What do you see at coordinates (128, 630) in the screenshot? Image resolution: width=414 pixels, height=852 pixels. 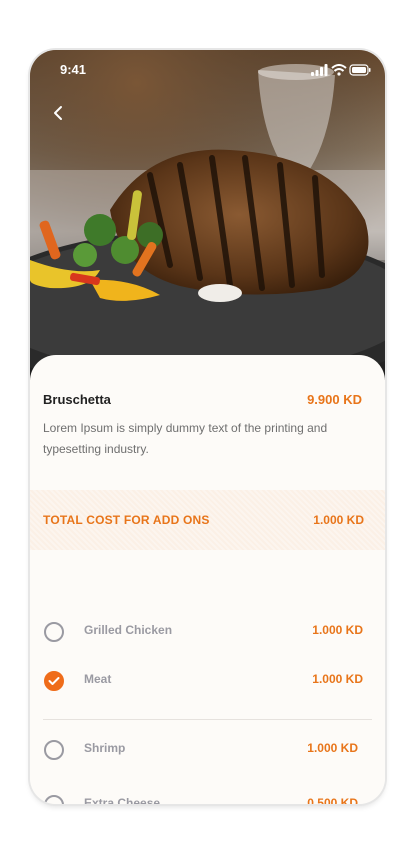 I see `addon-label: Grilled Chicken` at bounding box center [128, 630].